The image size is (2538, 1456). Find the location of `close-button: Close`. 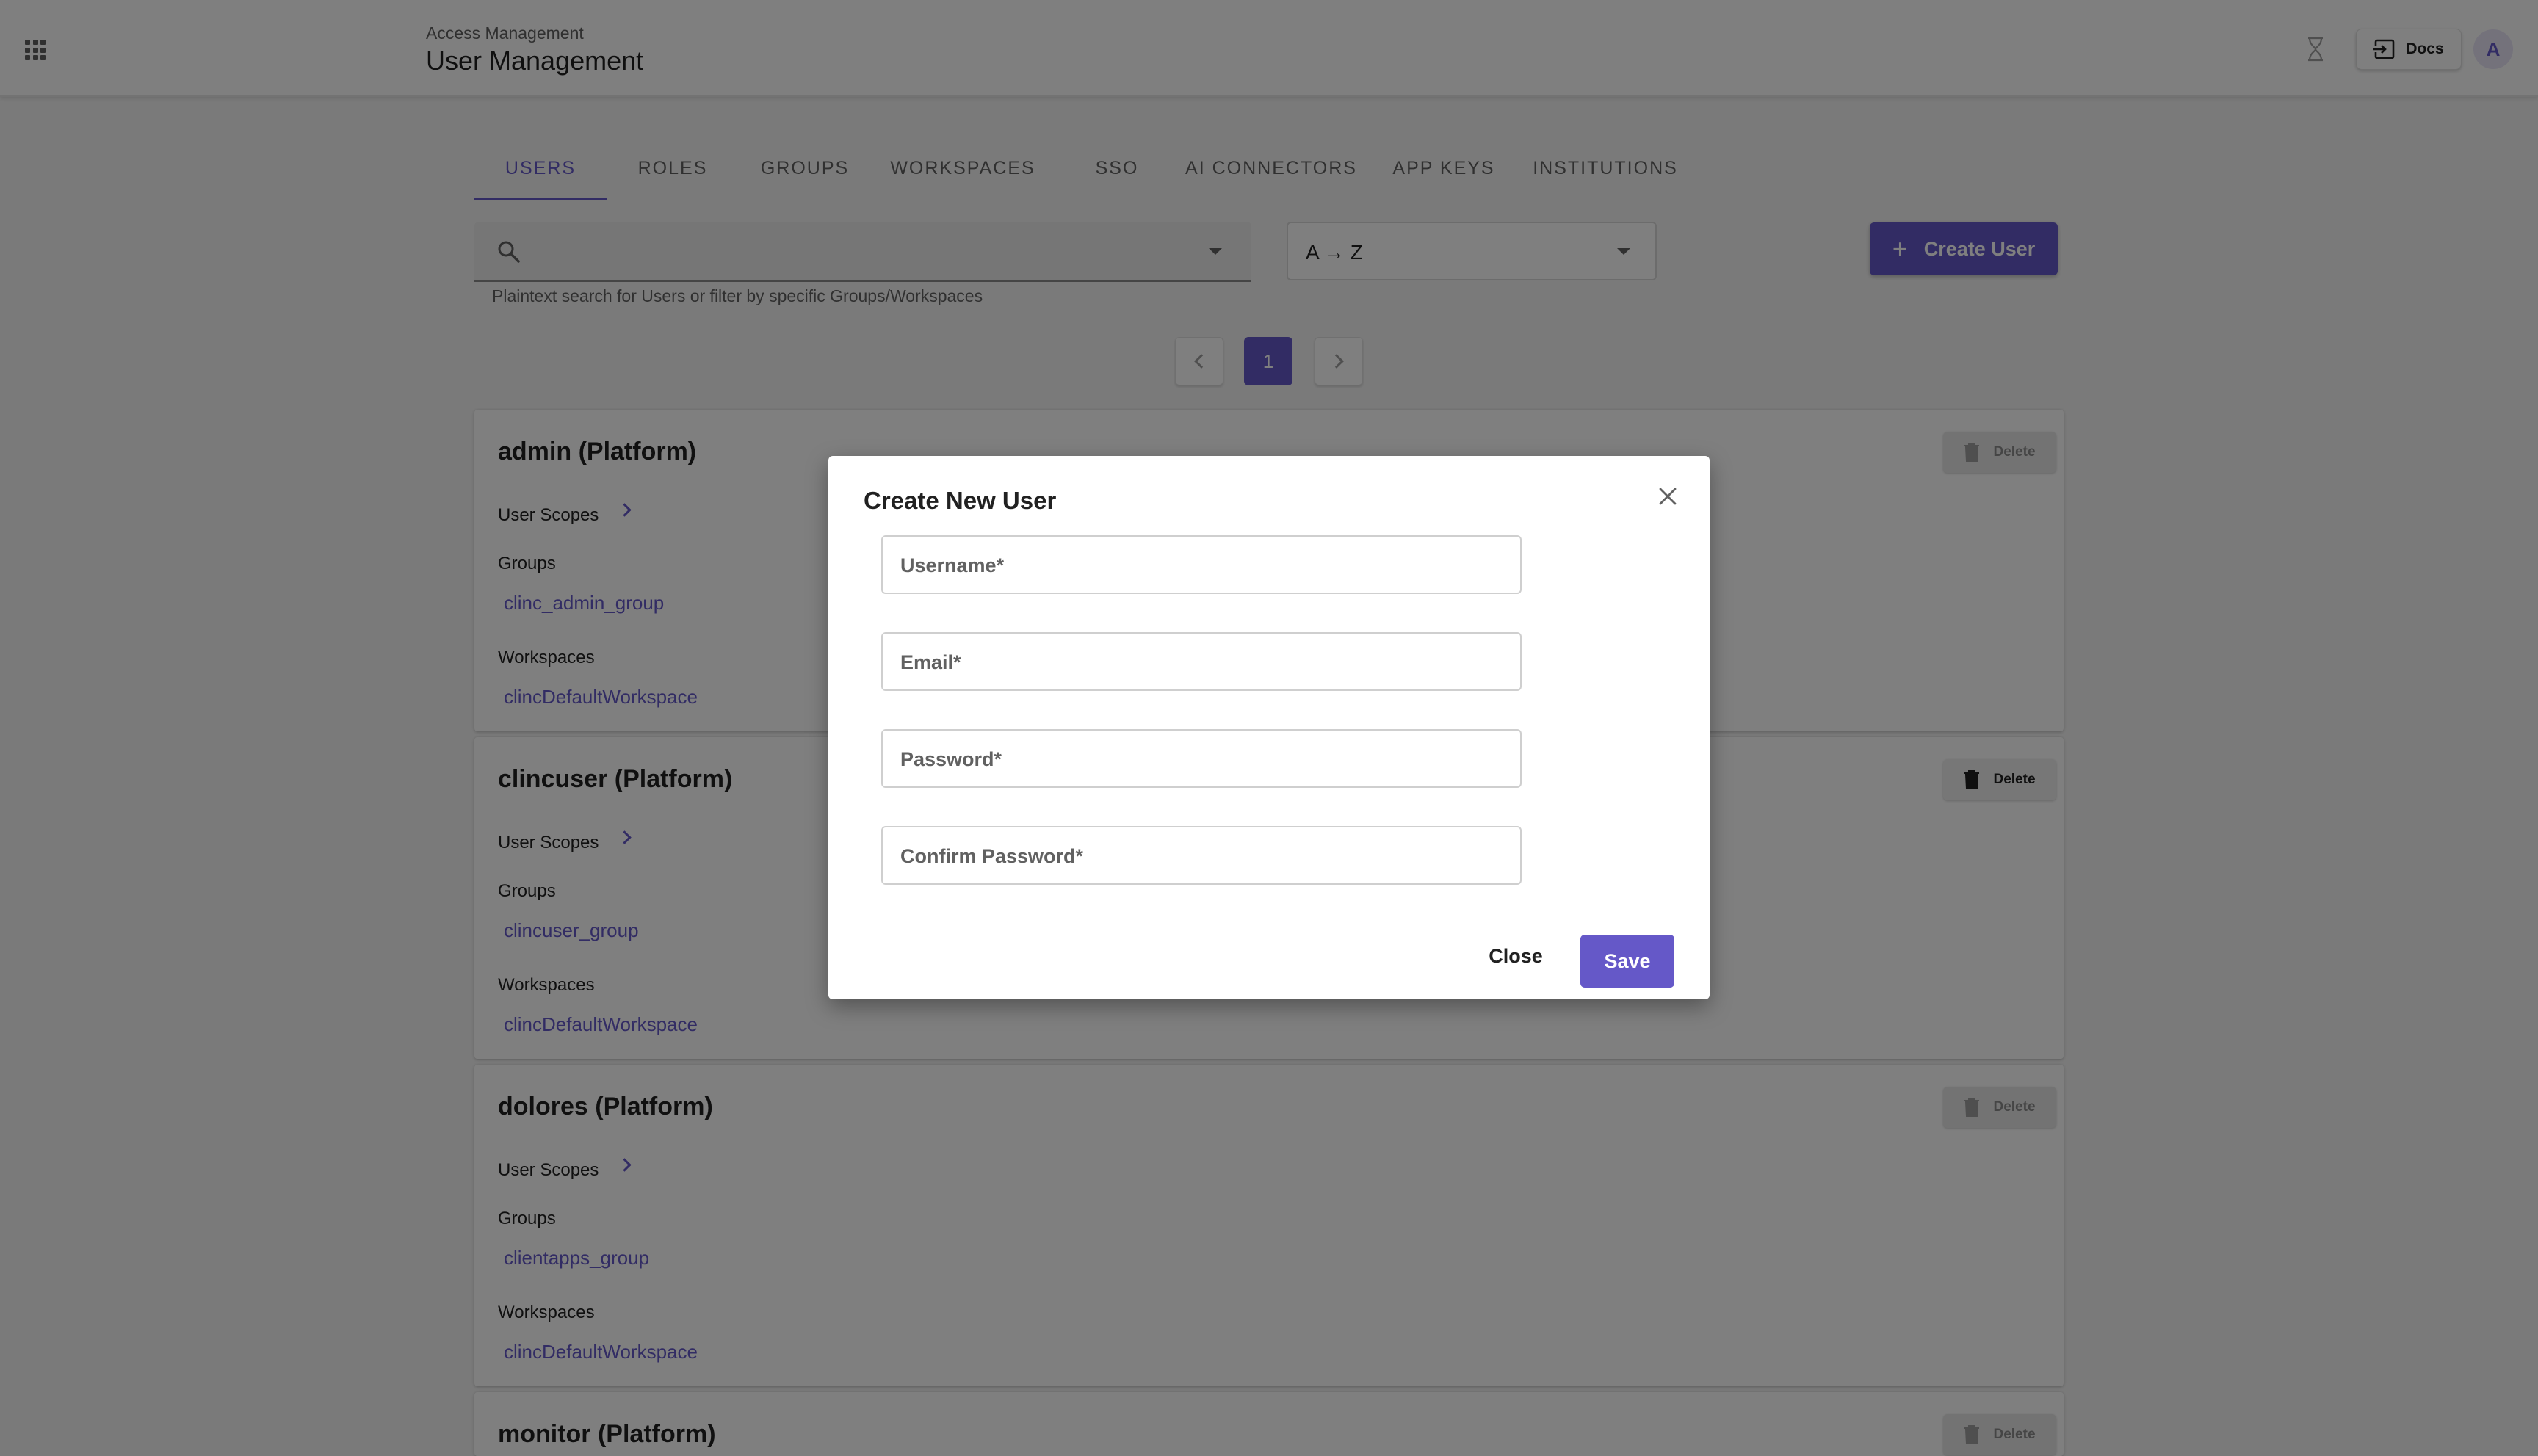

close-button: Close is located at coordinates (1515, 956).